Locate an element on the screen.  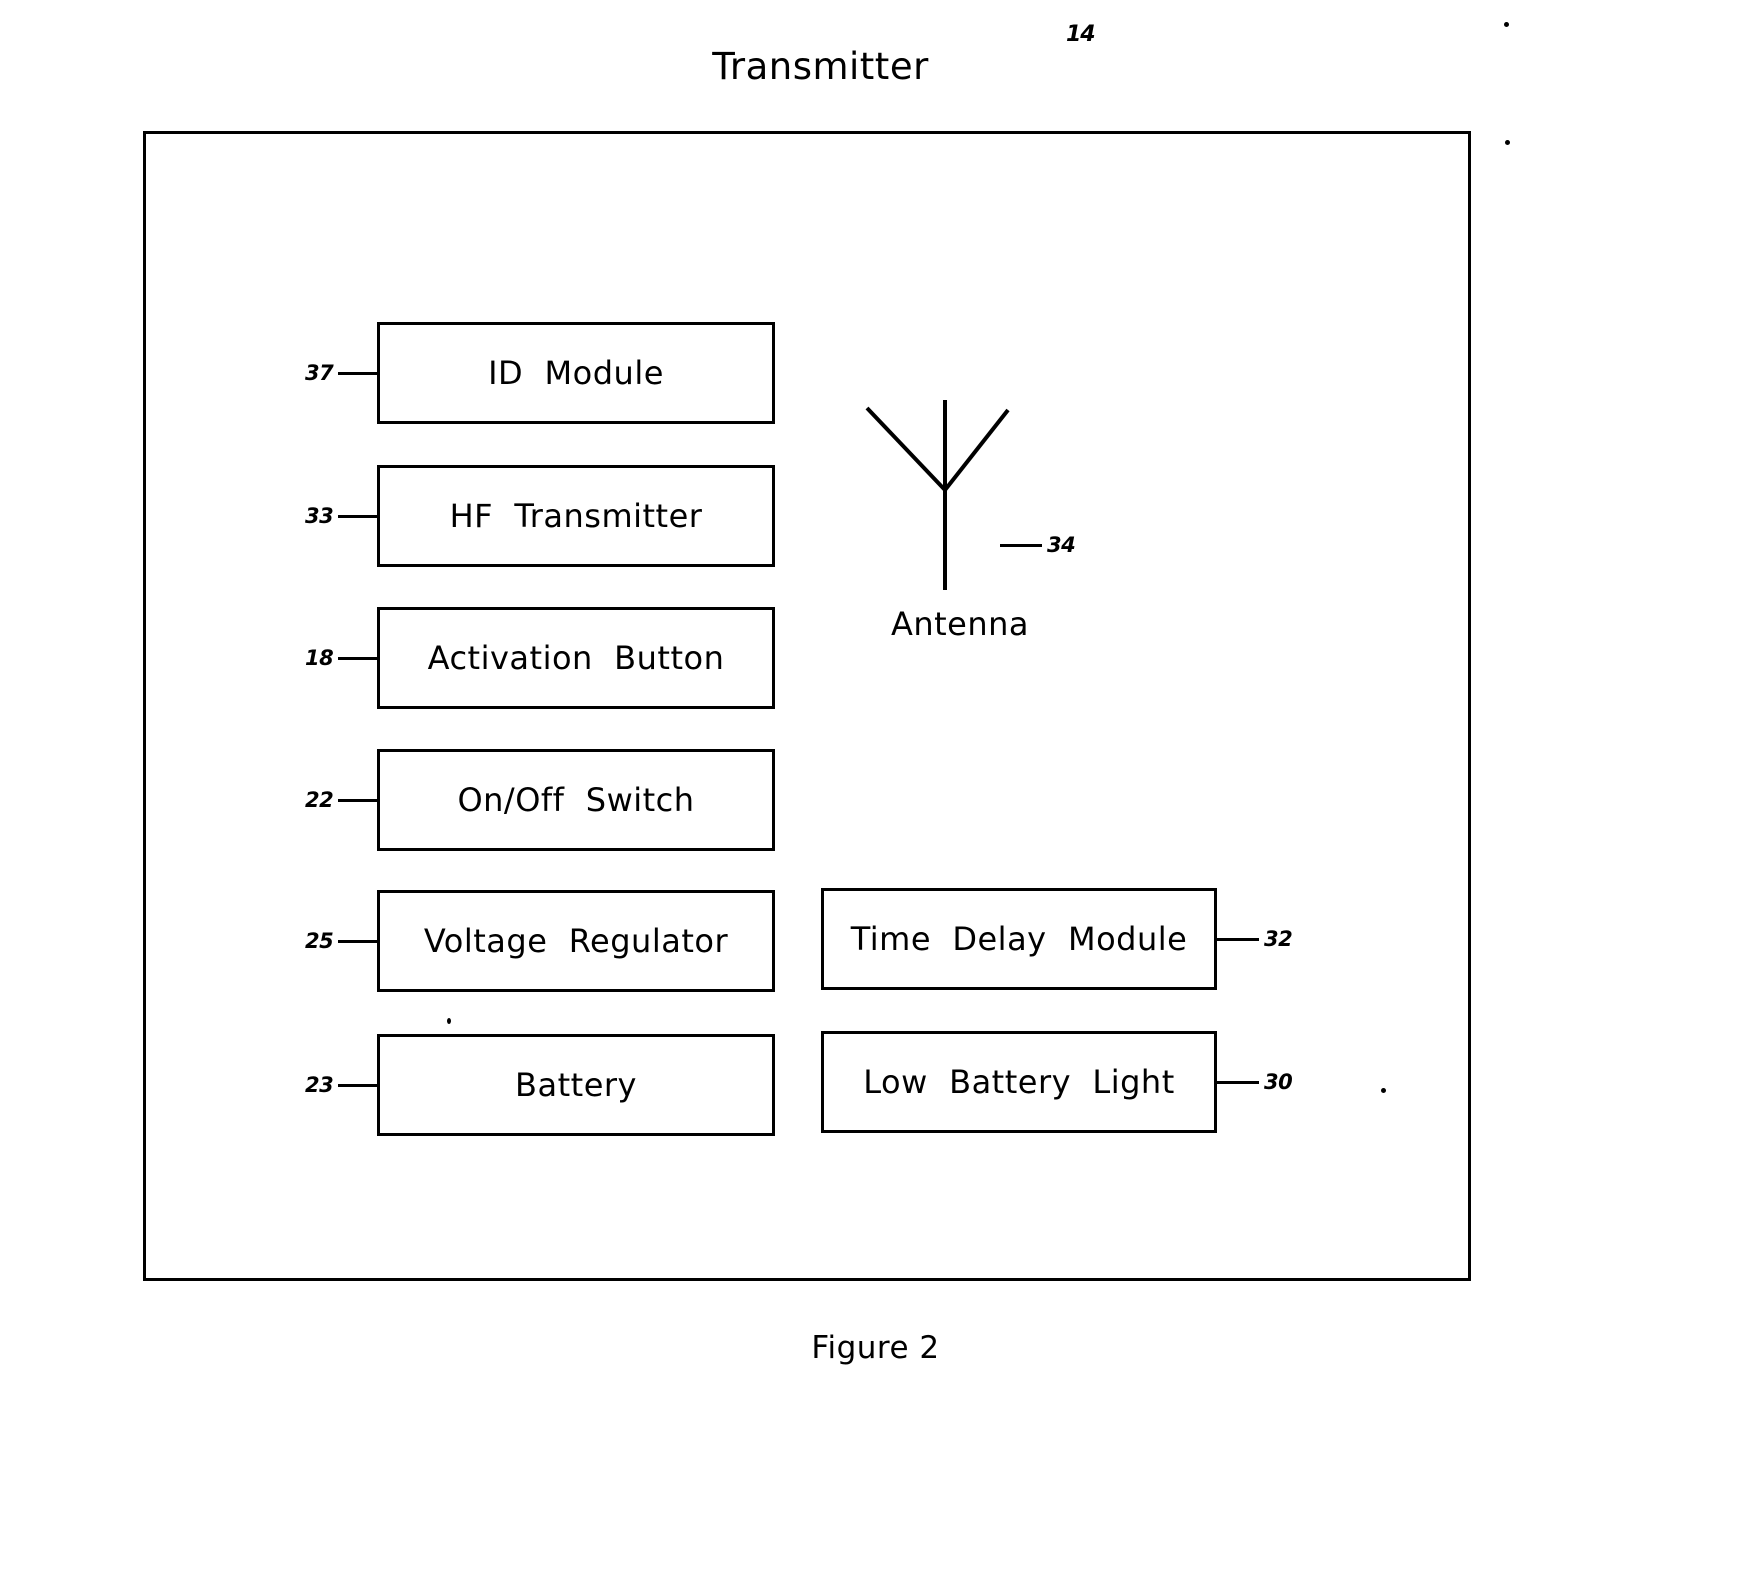
figure-reference-numeral: 14 is located at coordinates (1081, 34).